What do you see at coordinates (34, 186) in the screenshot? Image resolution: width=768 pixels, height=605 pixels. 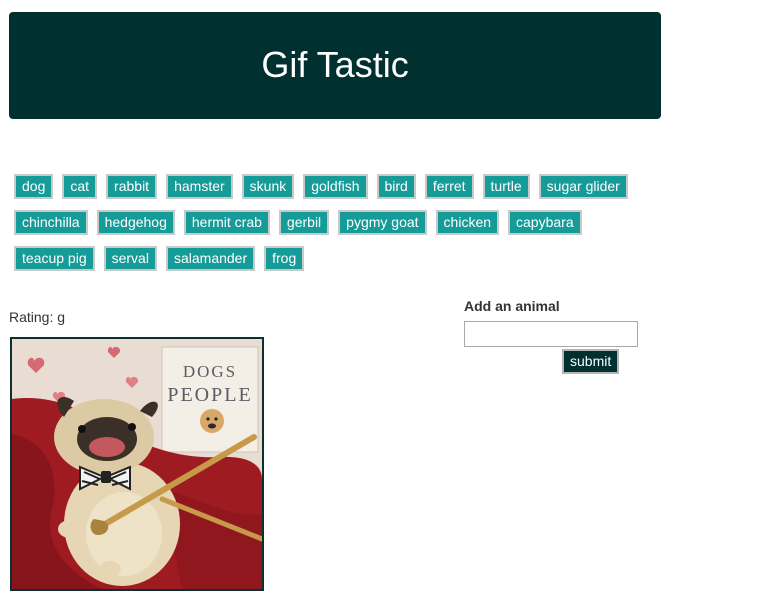 I see `animal-button-dog: dog` at bounding box center [34, 186].